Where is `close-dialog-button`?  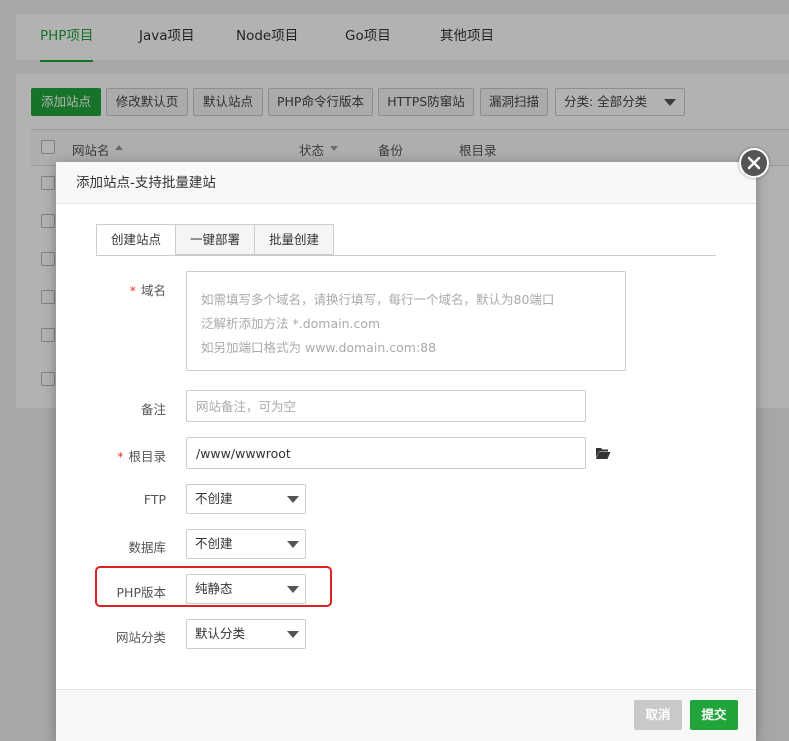 close-dialog-button is located at coordinates (754, 163).